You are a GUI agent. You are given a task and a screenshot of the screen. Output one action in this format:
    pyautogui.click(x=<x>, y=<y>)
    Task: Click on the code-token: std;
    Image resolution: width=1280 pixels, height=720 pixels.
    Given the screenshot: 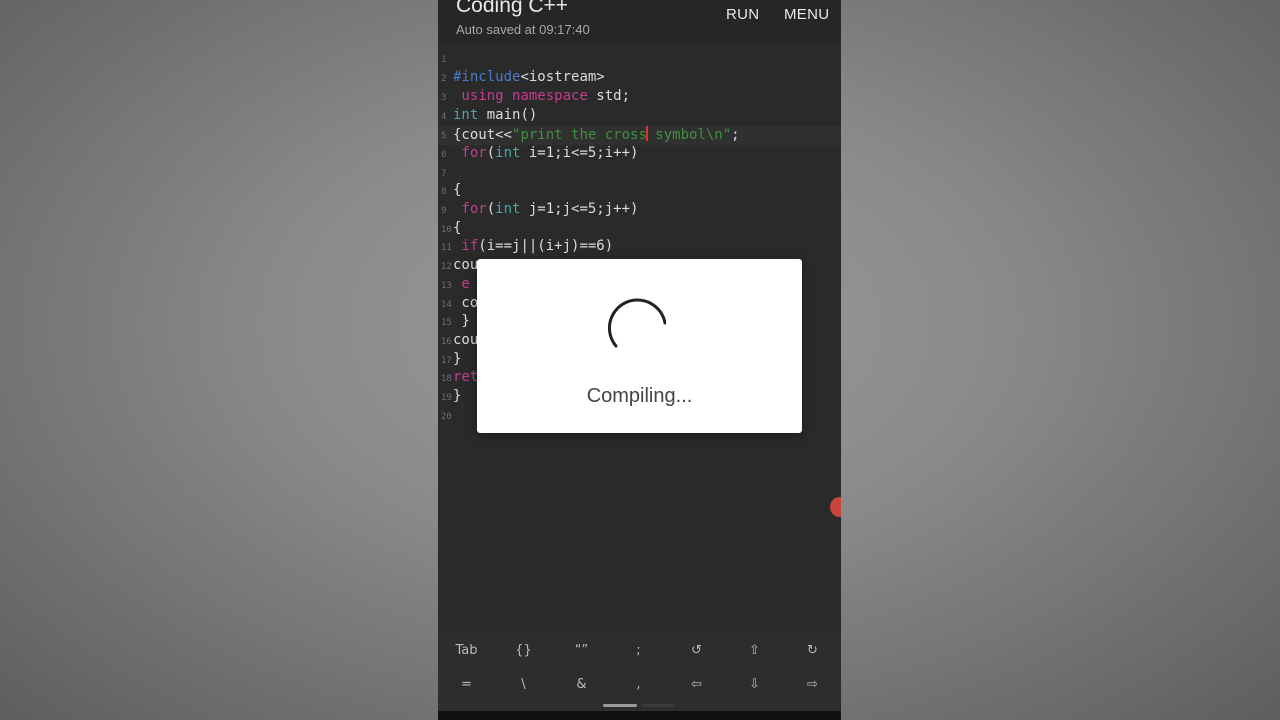 What is the action you would take?
    pyautogui.click(x=609, y=96)
    